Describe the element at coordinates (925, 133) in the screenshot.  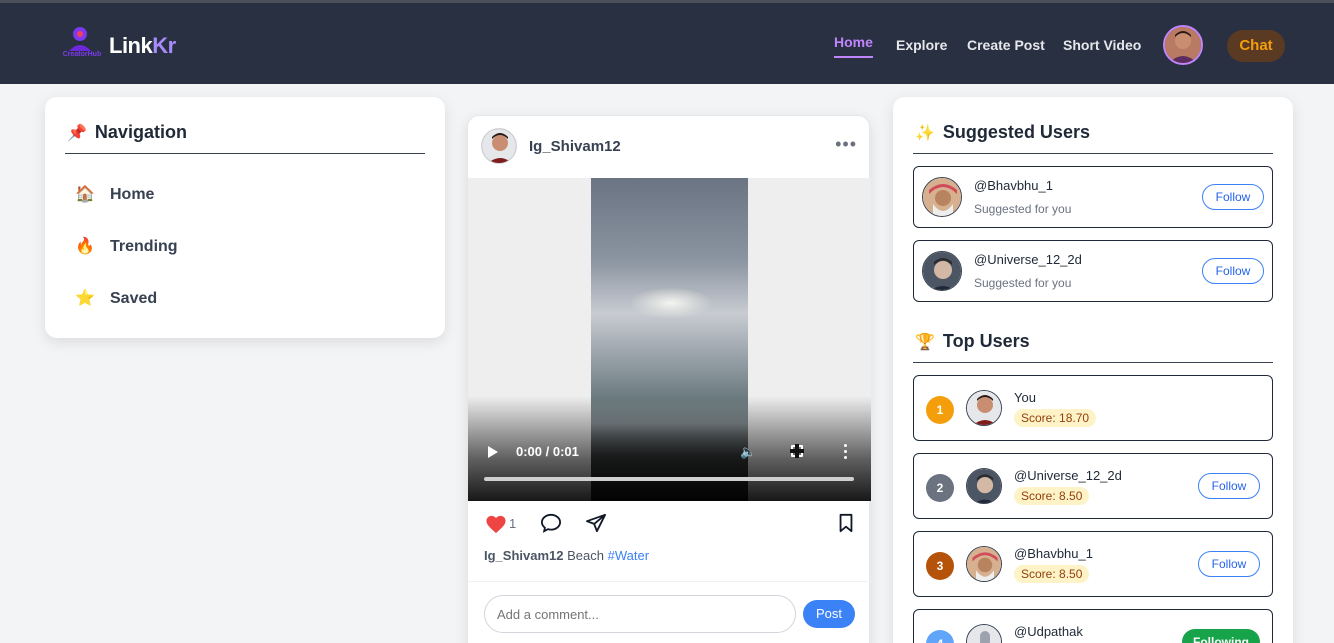
I see `sparkles-icon: ✨` at that location.